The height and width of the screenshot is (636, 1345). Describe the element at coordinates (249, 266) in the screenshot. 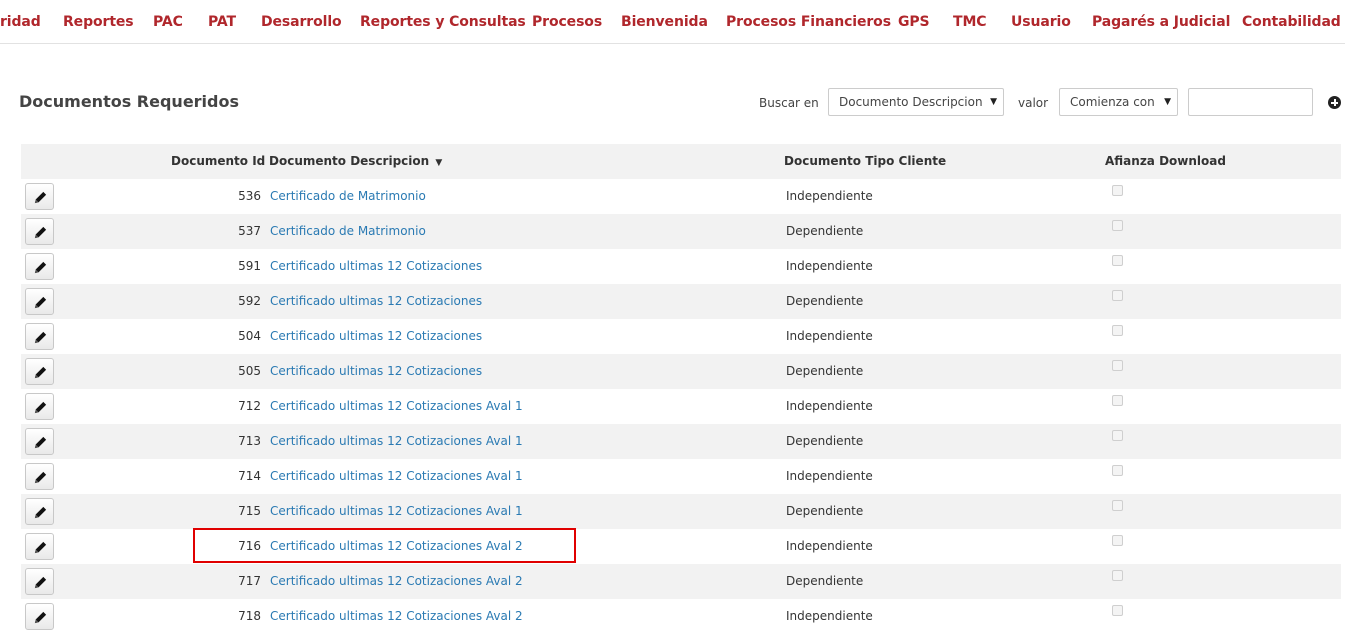

I see `documento-id-cell: 591` at that location.